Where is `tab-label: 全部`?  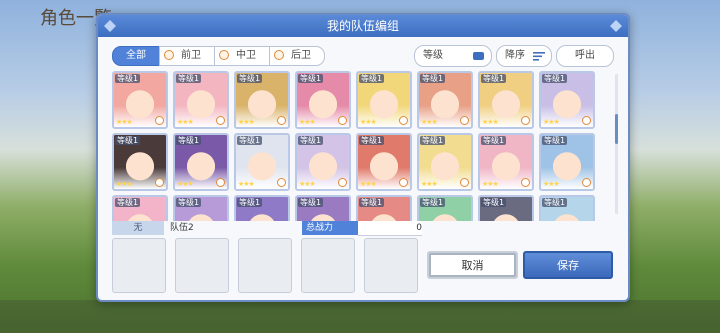
tab-label: 全部 is located at coordinates (136, 55).